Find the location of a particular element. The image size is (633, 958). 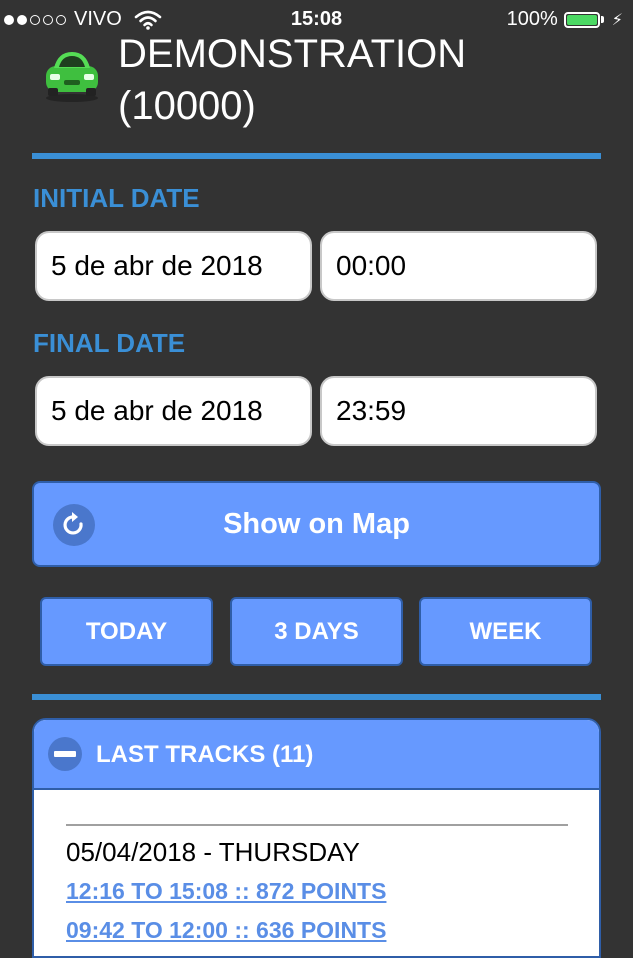

initial-date-label: INITIAL DATE is located at coordinates (116, 198).